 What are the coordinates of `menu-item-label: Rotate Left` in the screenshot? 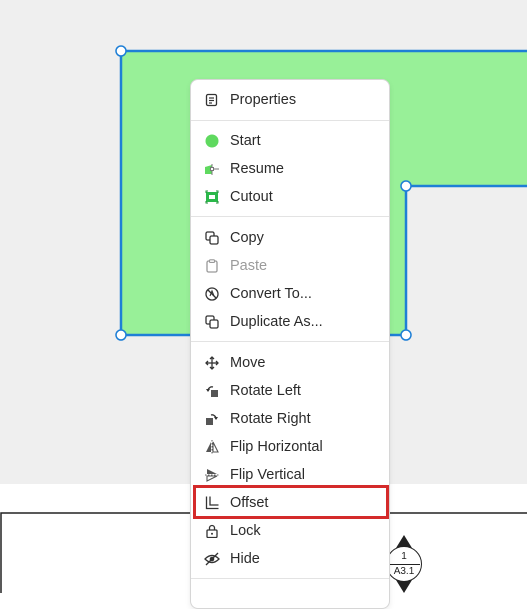 It's located at (265, 391).